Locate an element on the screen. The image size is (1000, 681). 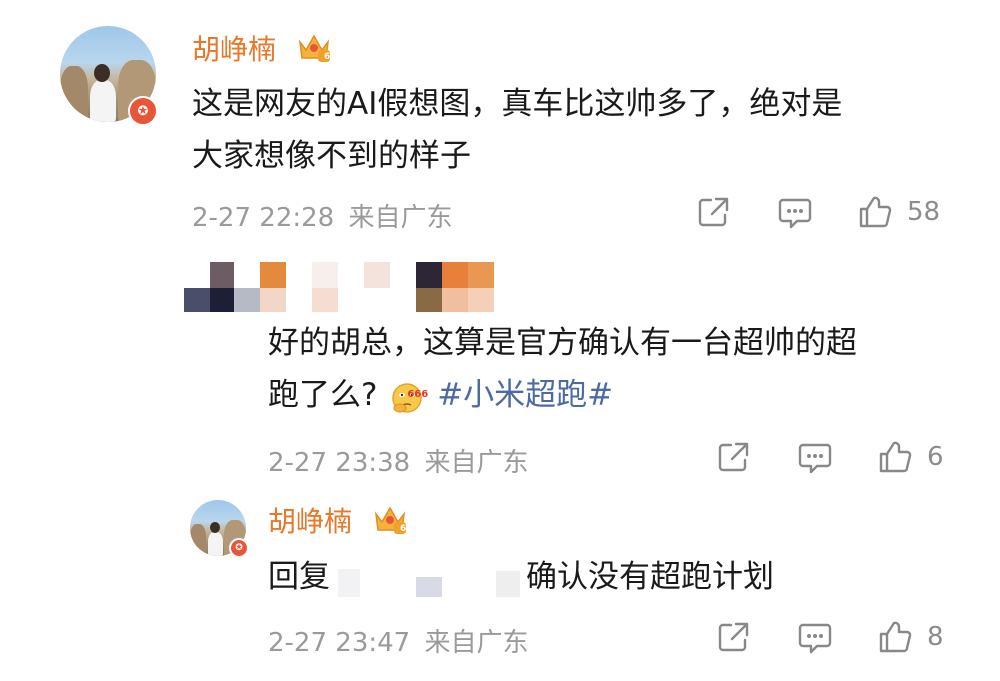
comment-meta: 2-27 22:28 来自广东 is located at coordinates (322, 218).